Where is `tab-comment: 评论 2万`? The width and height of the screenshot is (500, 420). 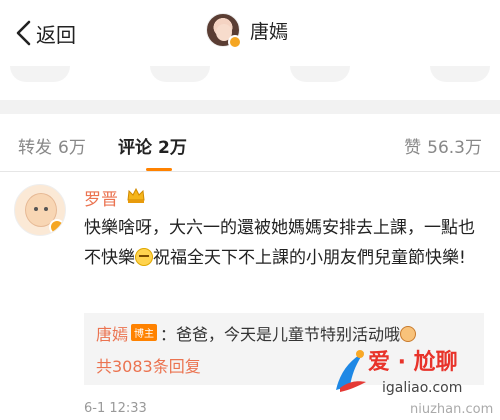 tab-comment: 评论 2万 is located at coordinates (152, 145).